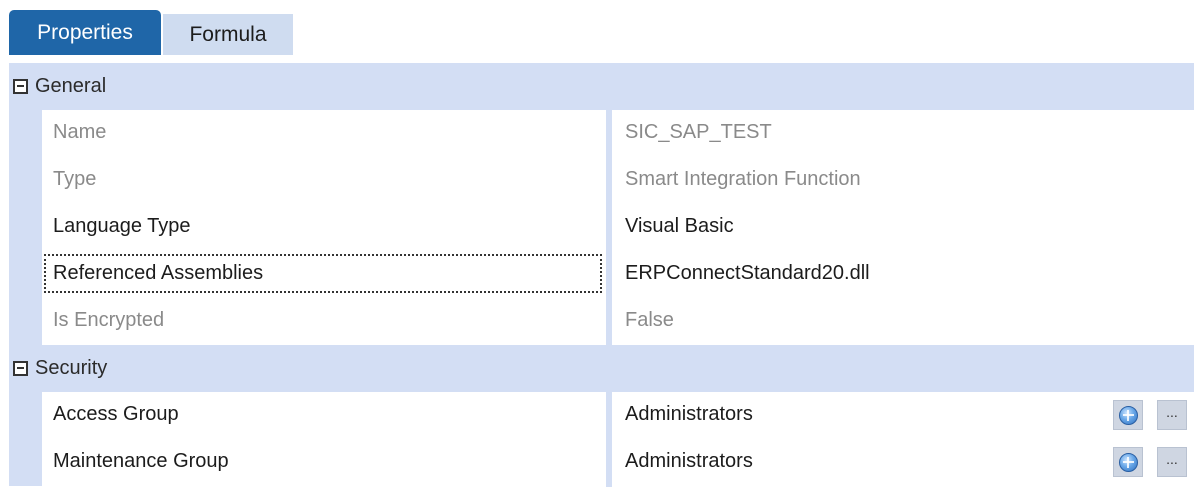 The height and width of the screenshot is (487, 1194). I want to click on category-security: Security, so click(601, 368).